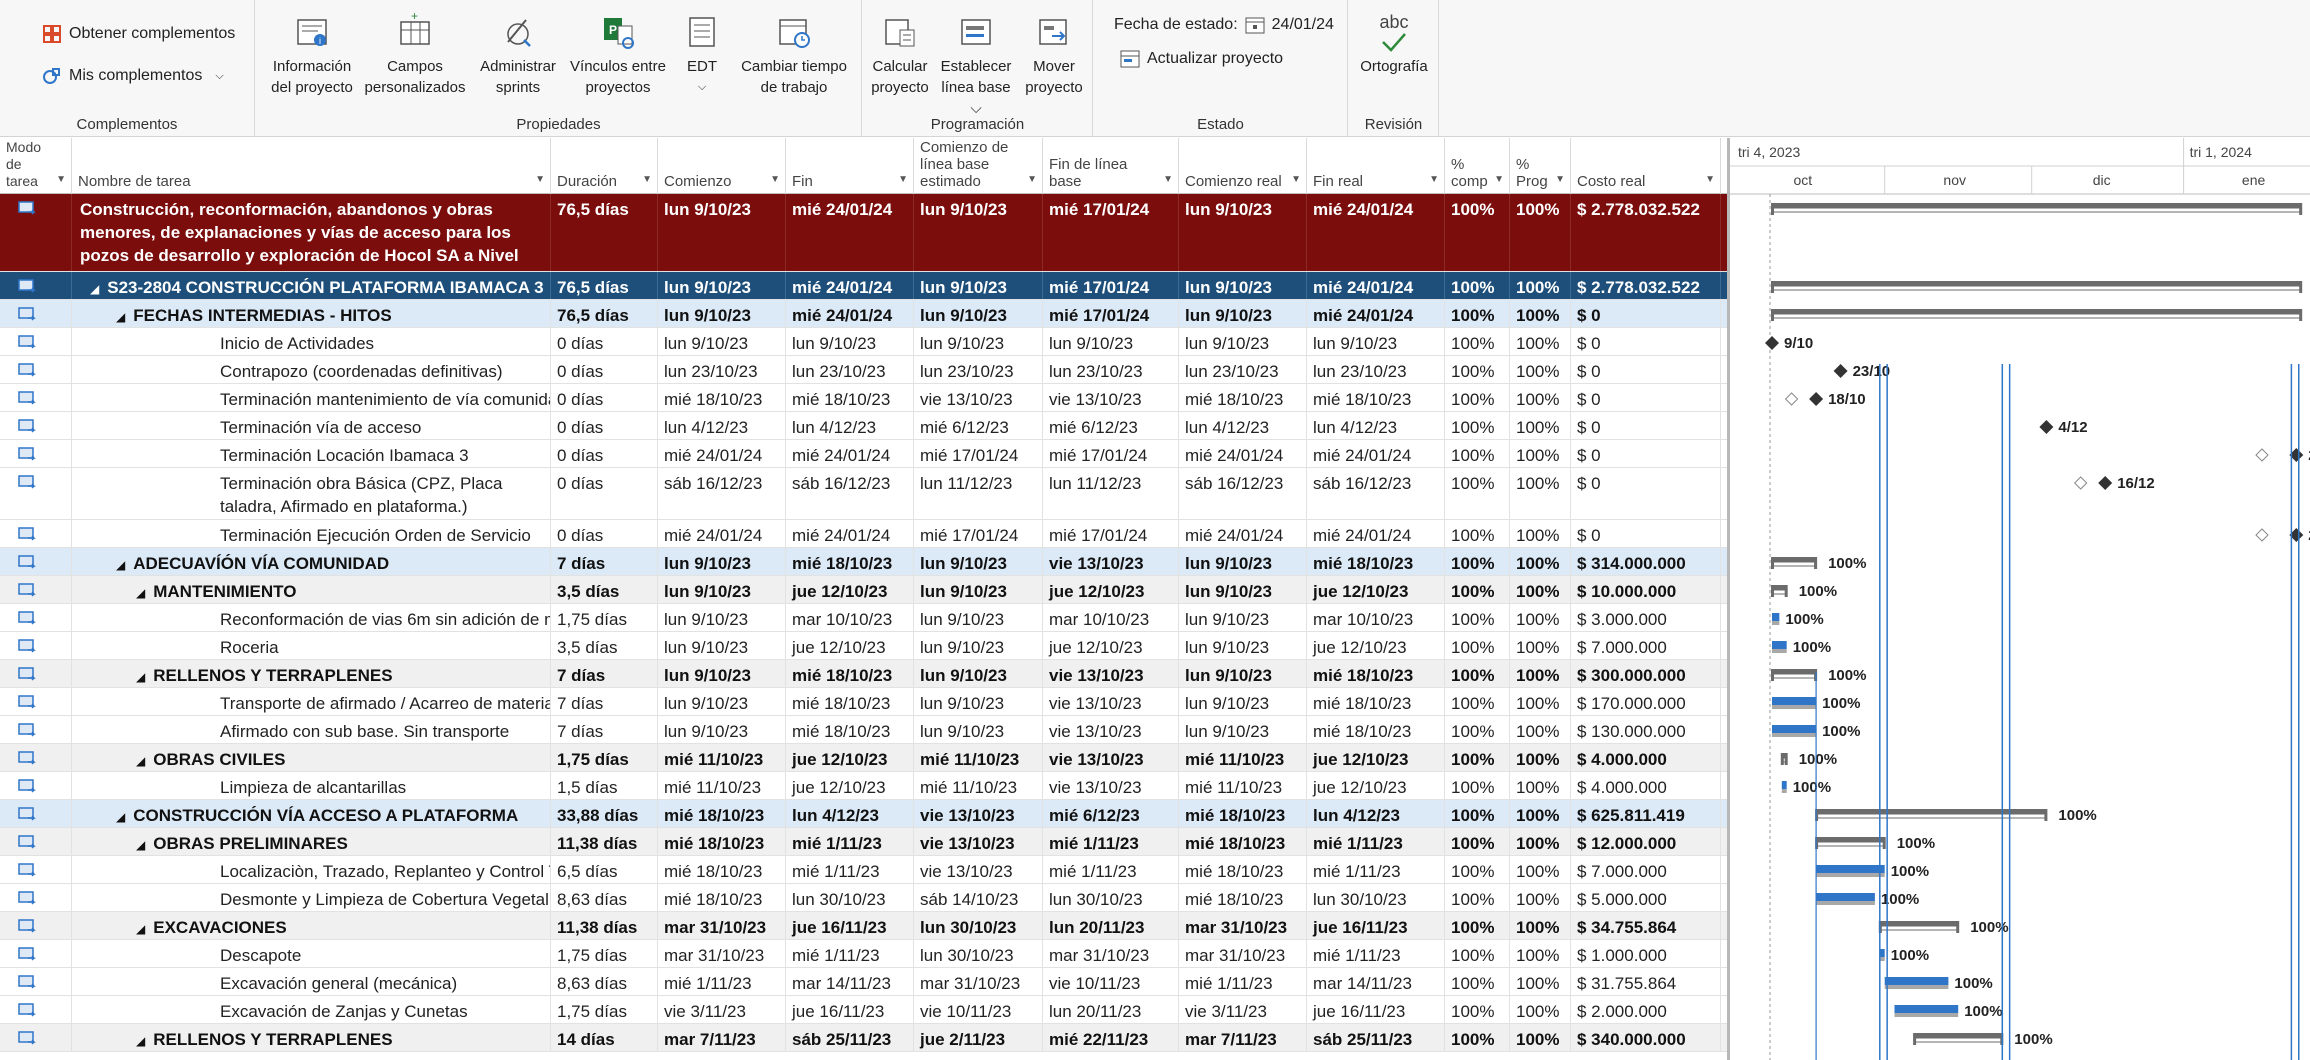  Describe the element at coordinates (1376, 493) in the screenshot. I see `task-act-finish-cell: sáb 16/12/23` at that location.